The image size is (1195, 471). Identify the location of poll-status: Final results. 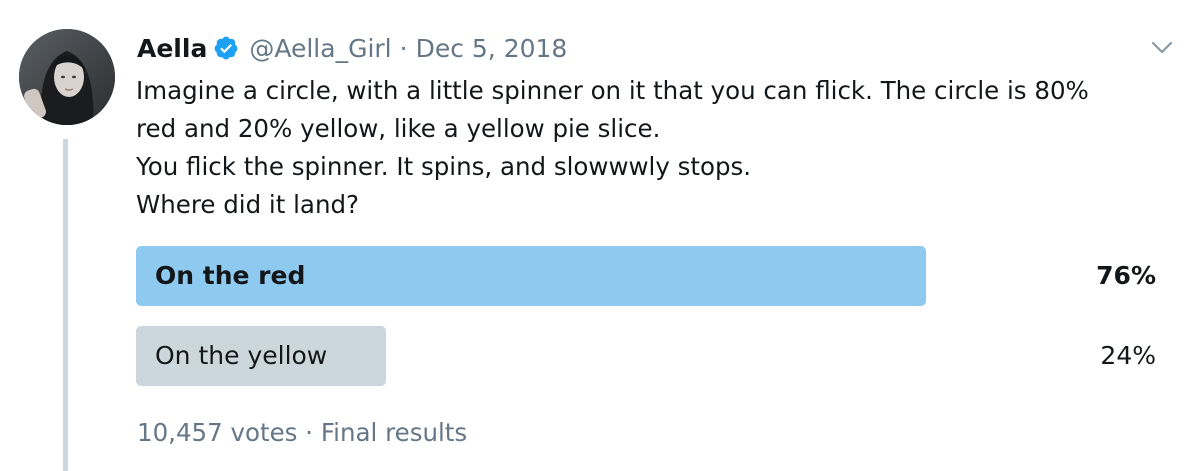
(394, 432).